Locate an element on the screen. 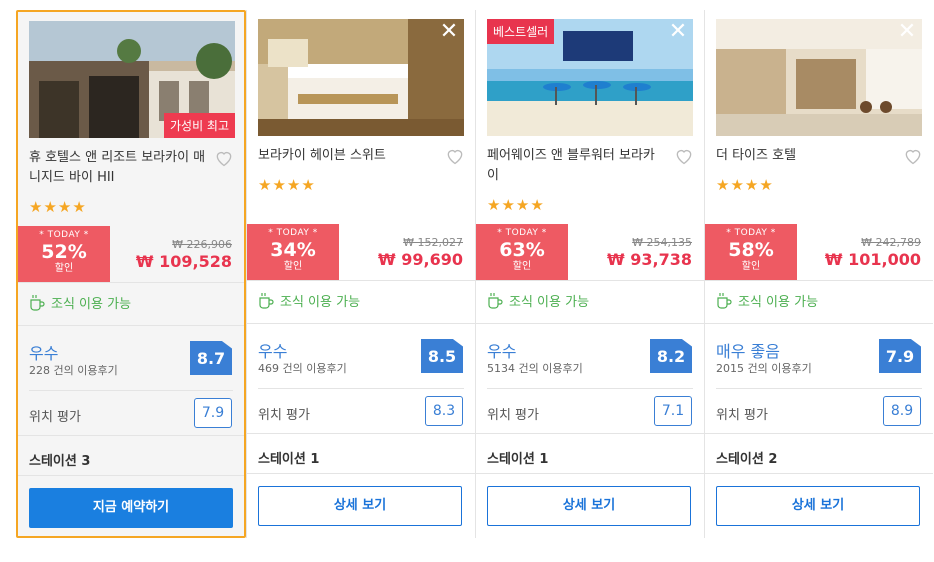 The height and width of the screenshot is (562, 934). bestseller-badge: 베스트셀러 is located at coordinates (521, 31).